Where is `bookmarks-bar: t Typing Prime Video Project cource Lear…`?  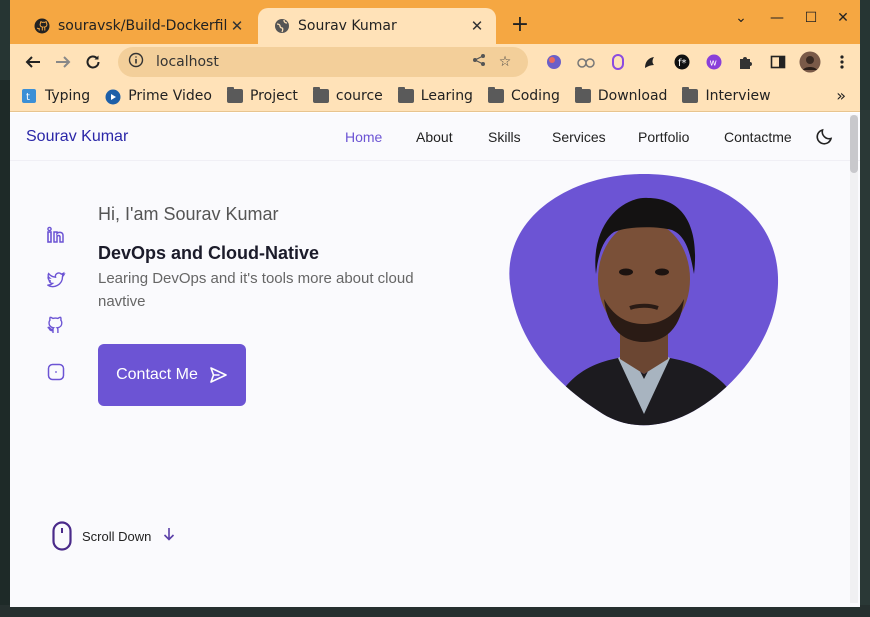 bookmarks-bar: t Typing Prime Video Project cource Lear… is located at coordinates (435, 96).